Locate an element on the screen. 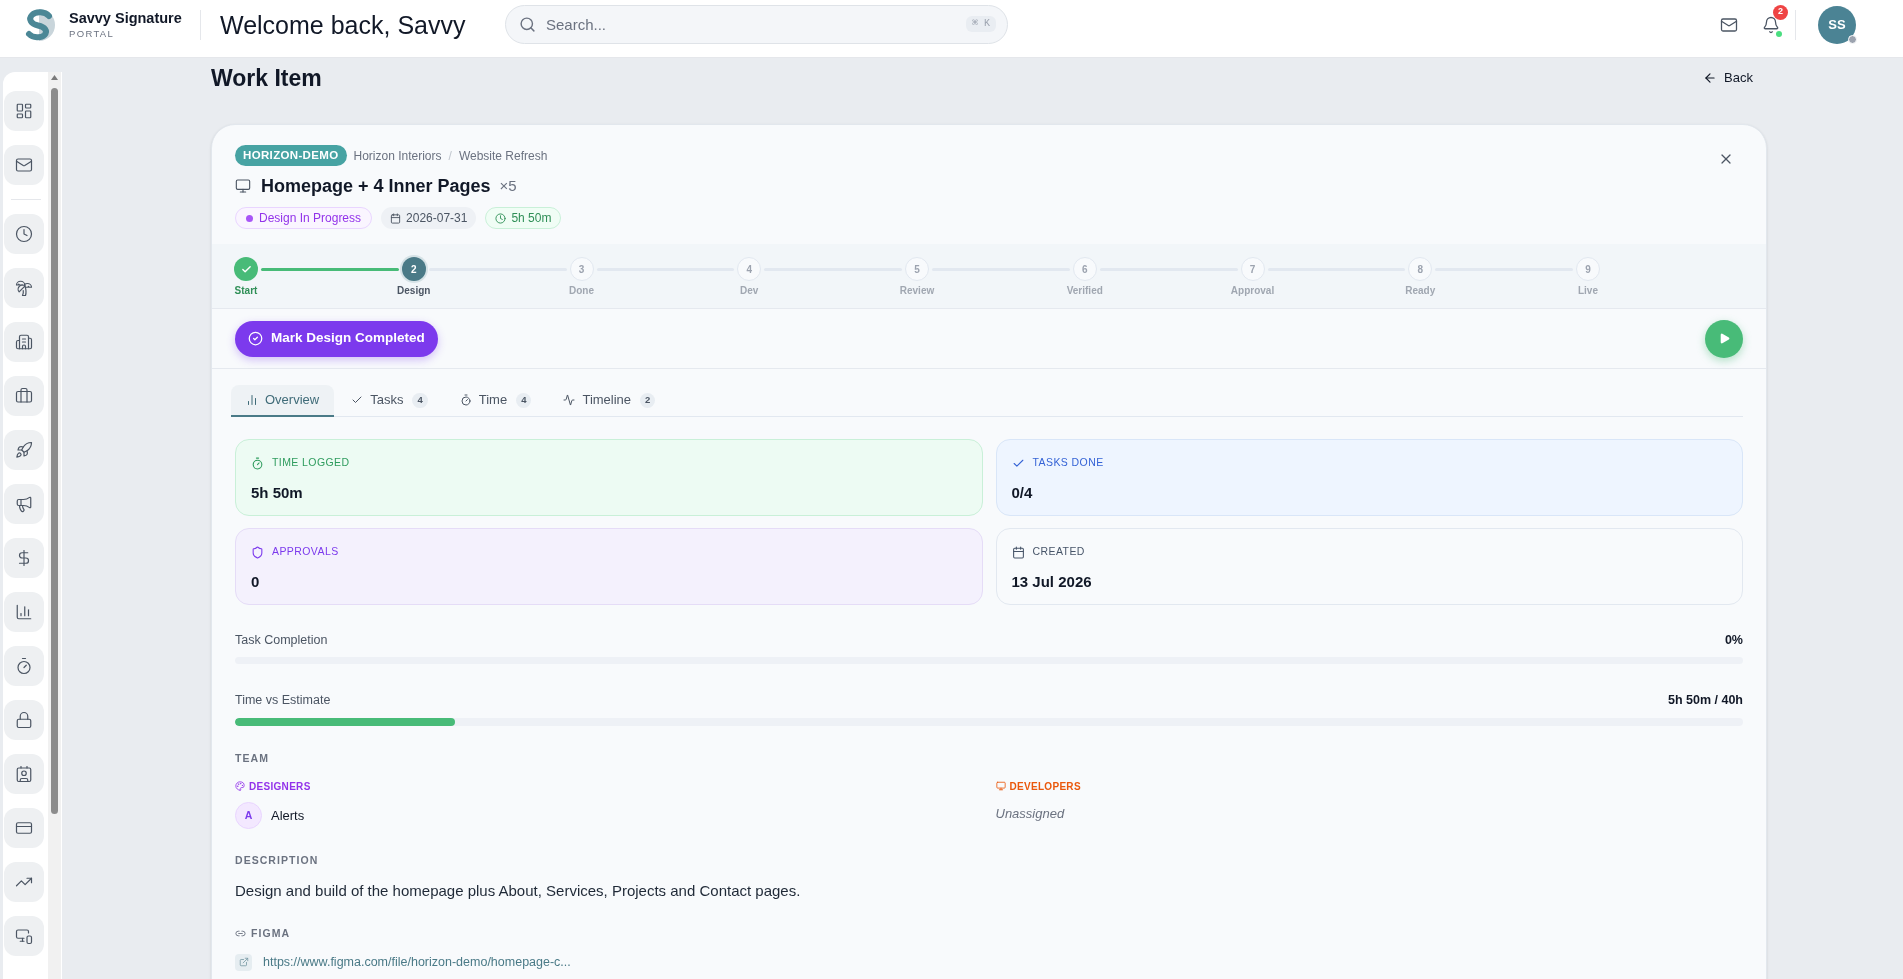  stat-label: APPROVALS is located at coordinates (305, 552).